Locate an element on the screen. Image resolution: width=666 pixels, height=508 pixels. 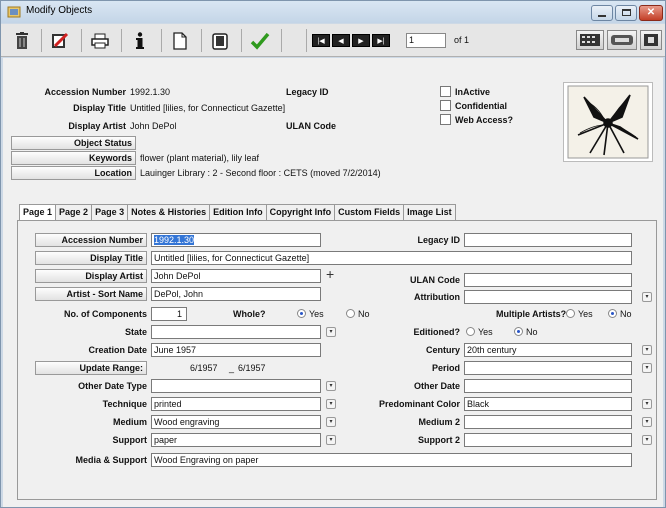
multiple-artists-label: Multiple Artists? is located at coordinates (531, 314).